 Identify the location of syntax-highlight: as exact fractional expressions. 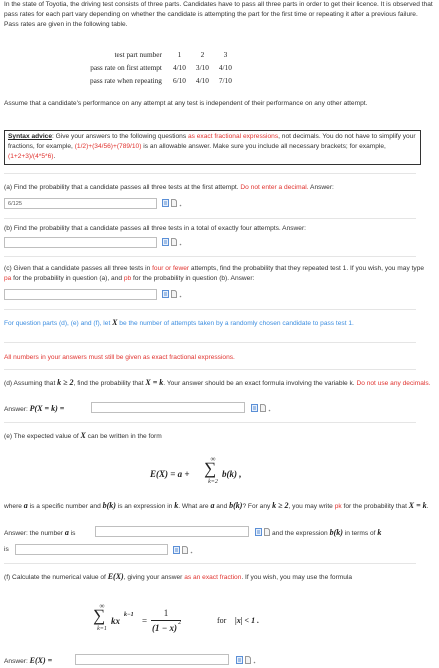
(233, 136).